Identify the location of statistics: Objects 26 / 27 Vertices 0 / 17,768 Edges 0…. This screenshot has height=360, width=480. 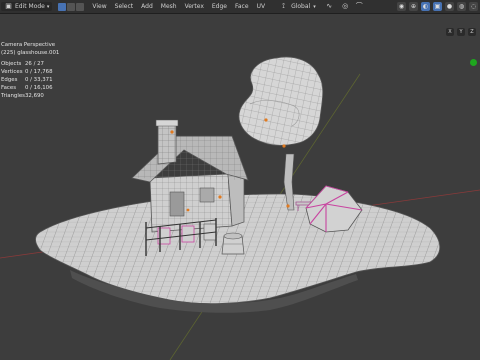
(30, 80).